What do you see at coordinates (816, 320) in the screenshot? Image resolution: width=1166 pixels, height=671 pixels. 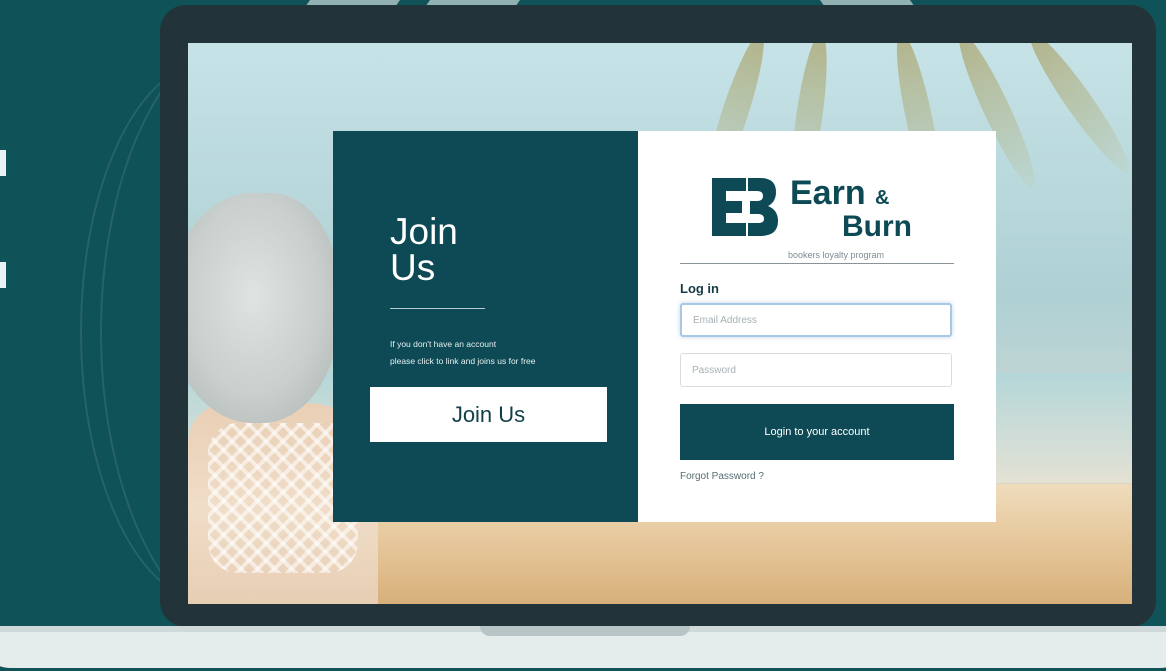 I see `email-input` at bounding box center [816, 320].